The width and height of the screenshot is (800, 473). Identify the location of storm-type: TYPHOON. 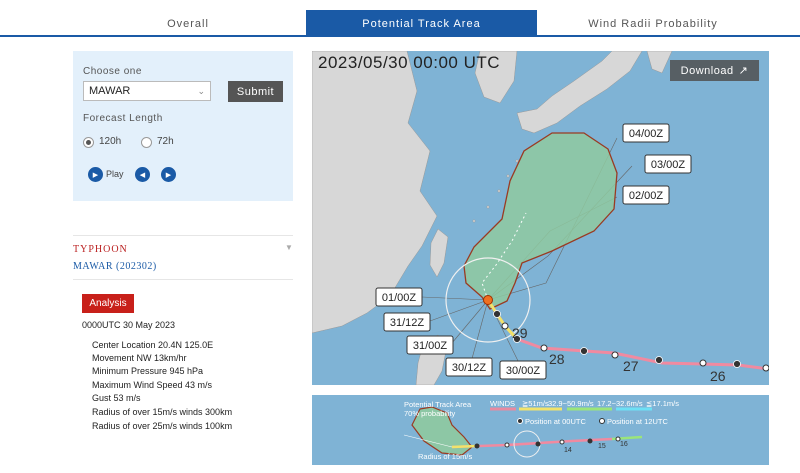
(100, 249).